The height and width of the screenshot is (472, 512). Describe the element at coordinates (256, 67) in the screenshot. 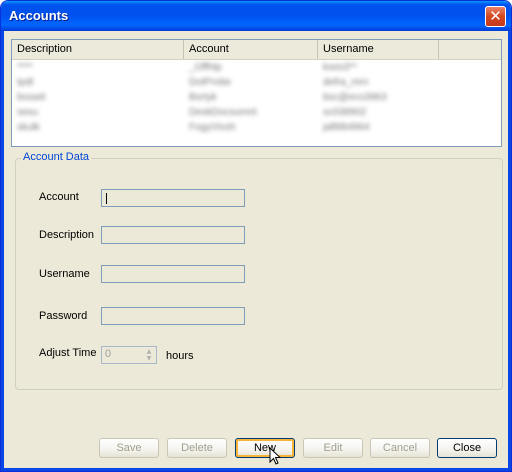

I see `list-item: **** _Offhtp kses3**` at that location.